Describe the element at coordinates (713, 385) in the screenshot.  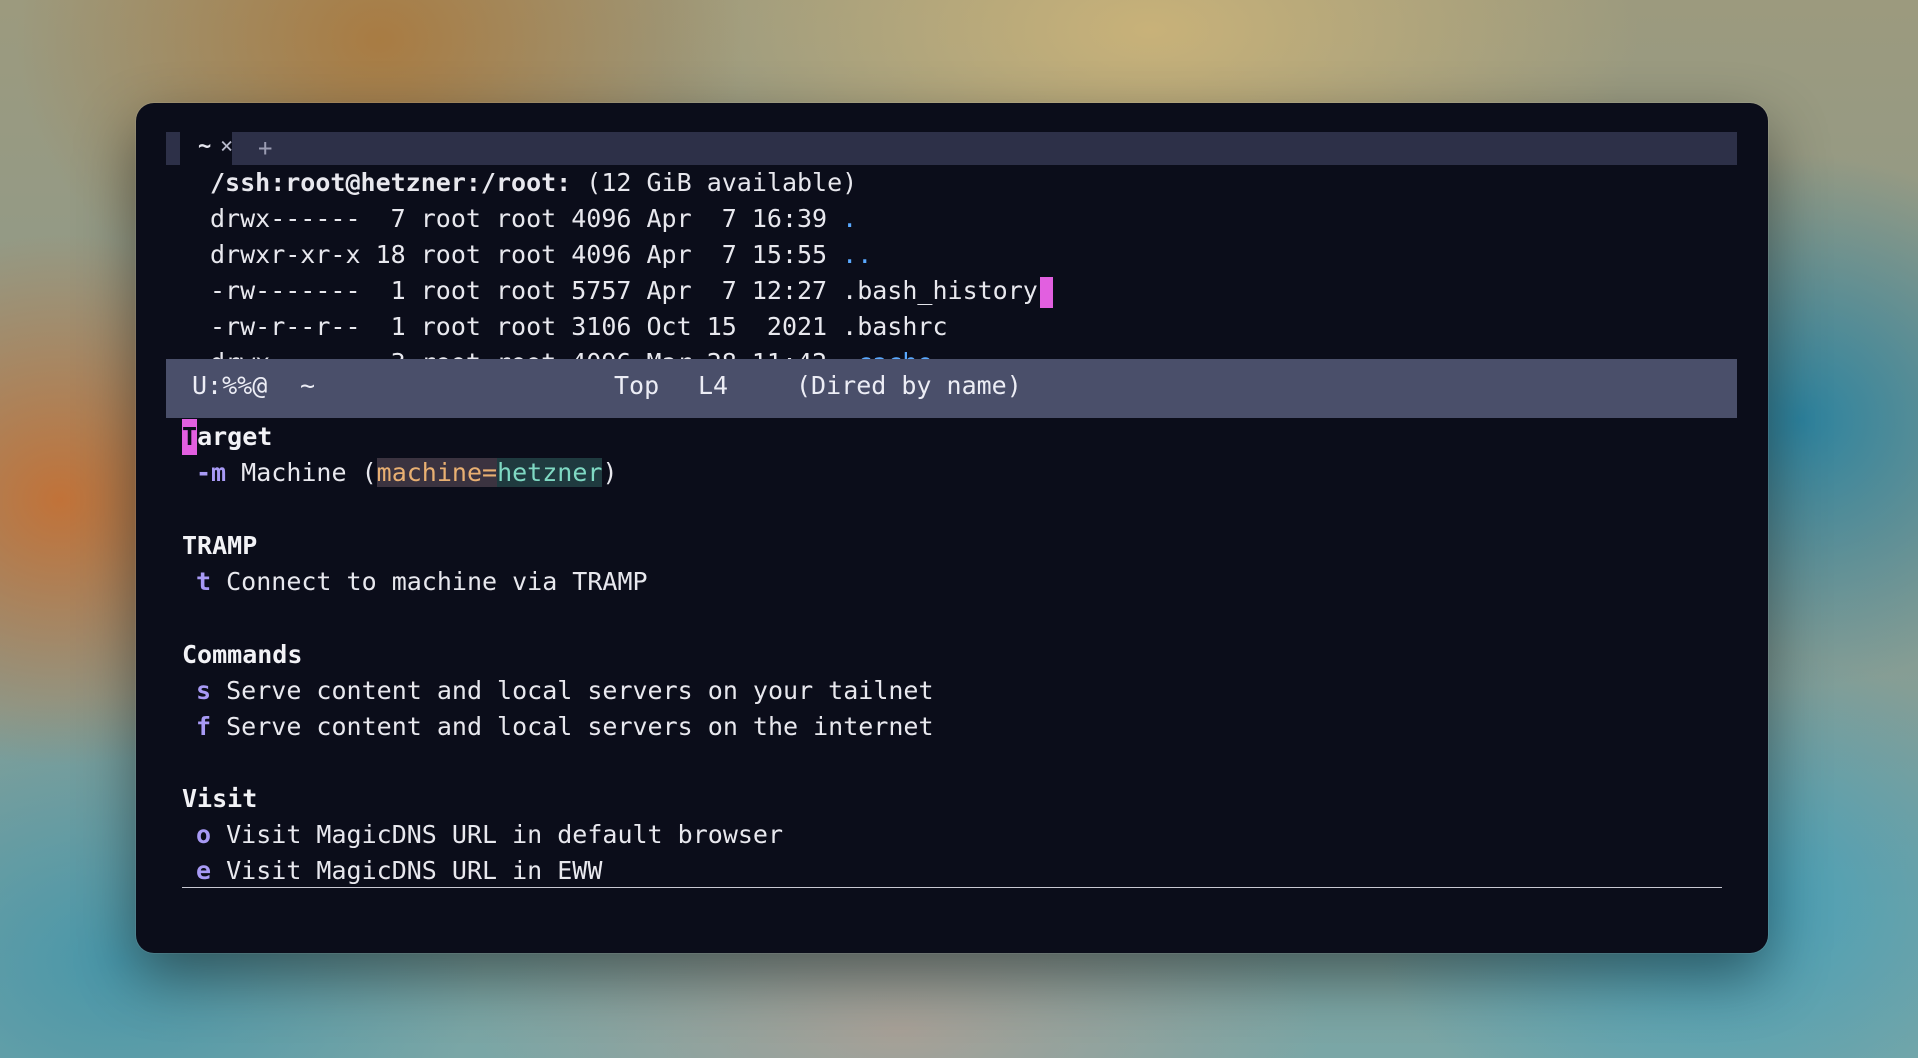
I see `modeline-line: L4` at that location.